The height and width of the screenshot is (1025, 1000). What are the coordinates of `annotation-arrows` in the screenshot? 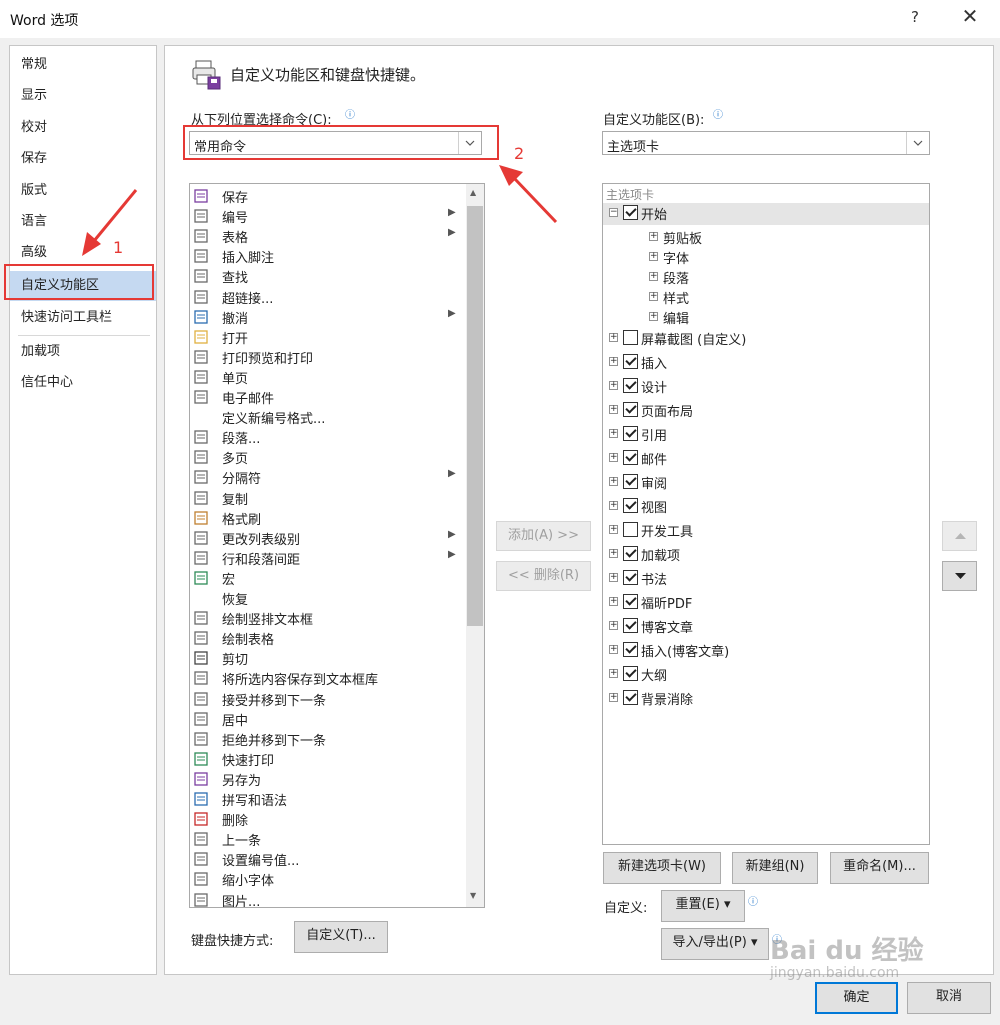 It's located at (320, 210).